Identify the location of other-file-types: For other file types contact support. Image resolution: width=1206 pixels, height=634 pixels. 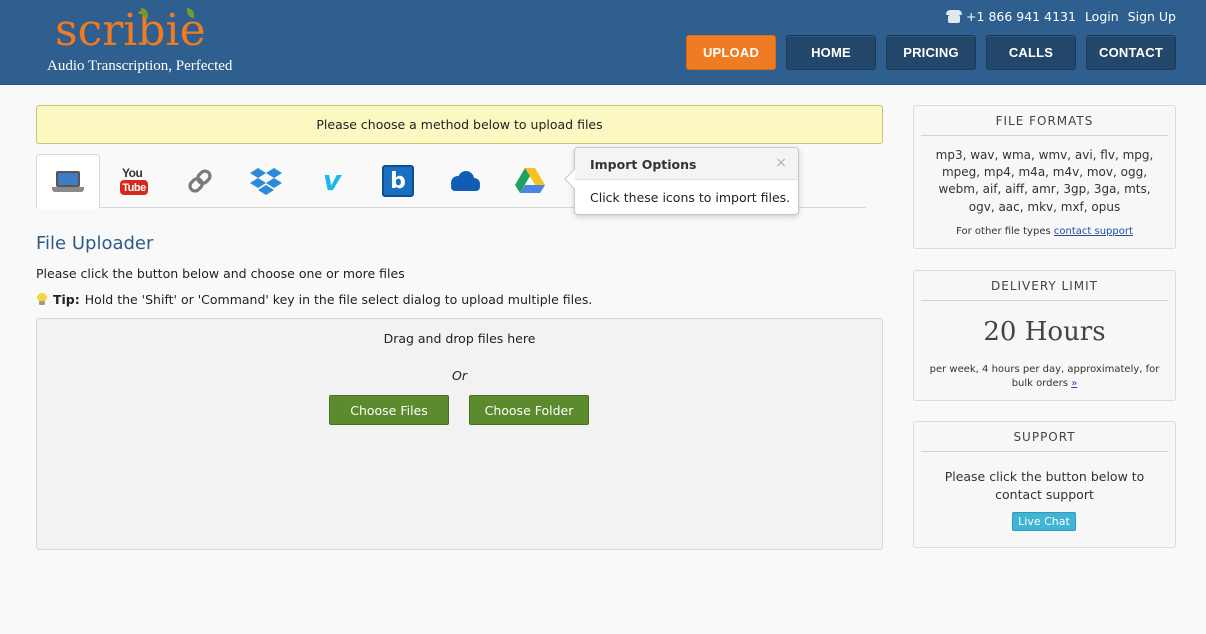
(1044, 231).